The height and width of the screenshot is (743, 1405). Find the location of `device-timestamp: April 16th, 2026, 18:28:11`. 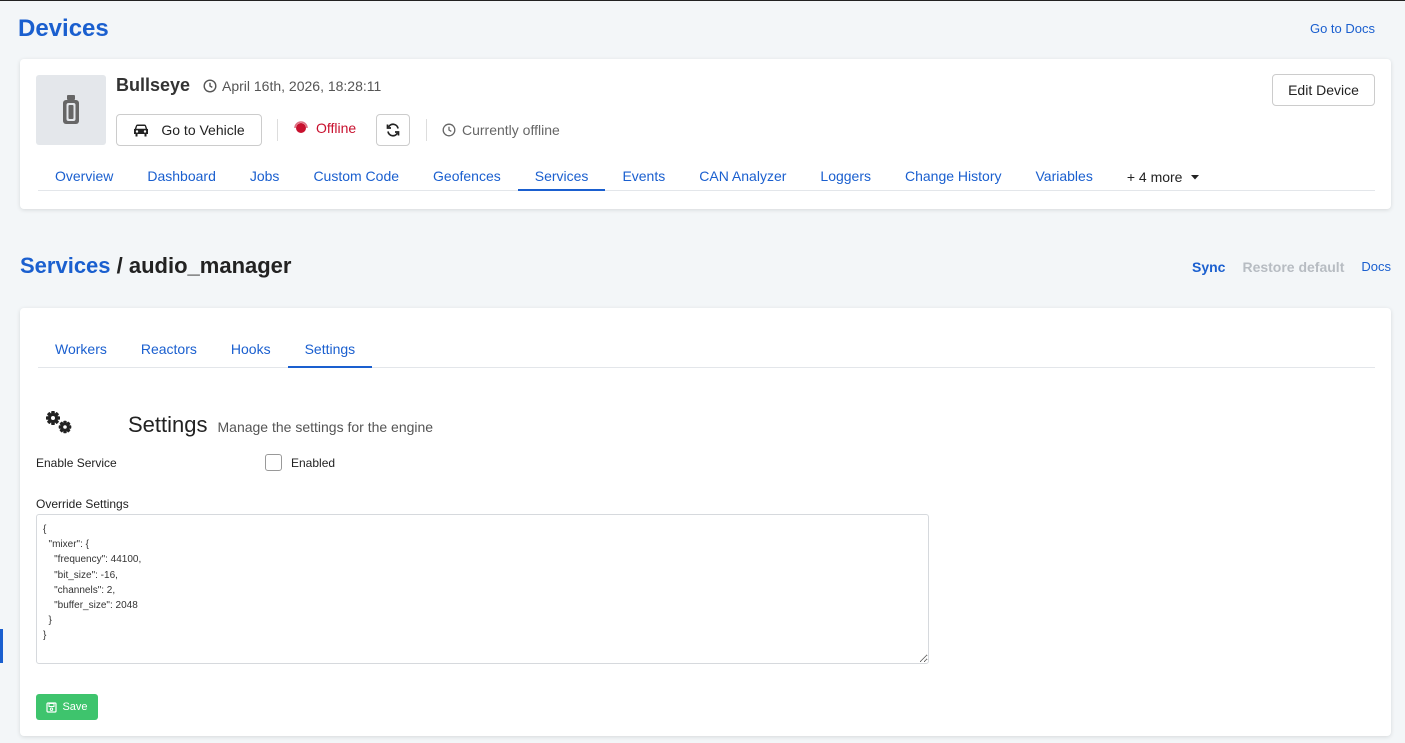

device-timestamp: April 16th, 2026, 18:28:11 is located at coordinates (292, 86).